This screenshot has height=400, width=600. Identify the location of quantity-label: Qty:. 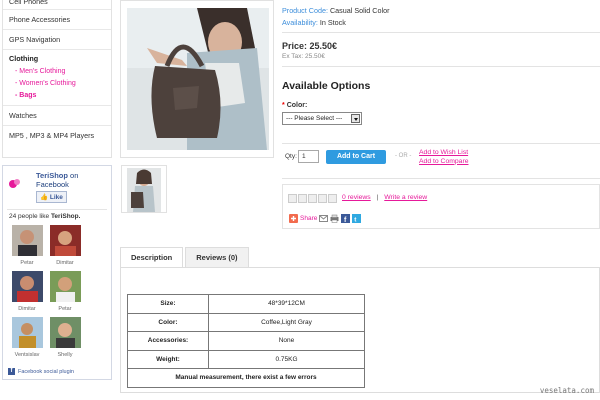
(291, 156).